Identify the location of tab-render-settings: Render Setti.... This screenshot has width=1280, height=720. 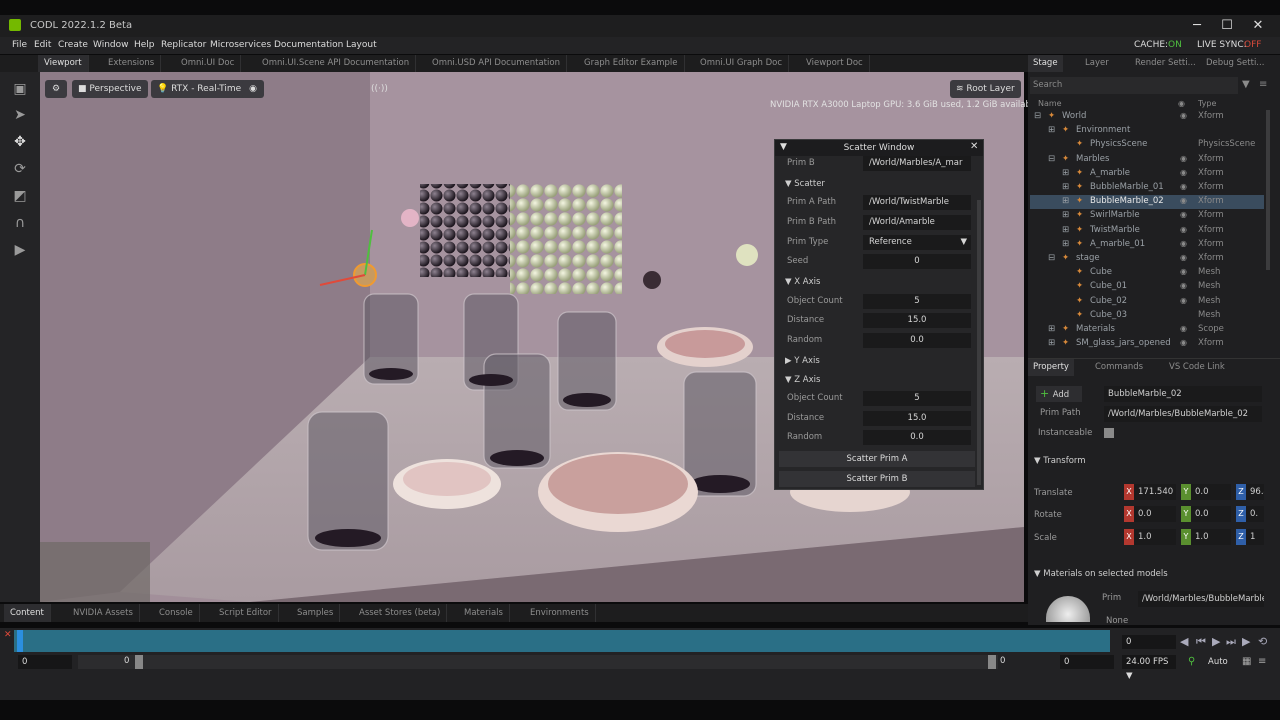
(1165, 63).